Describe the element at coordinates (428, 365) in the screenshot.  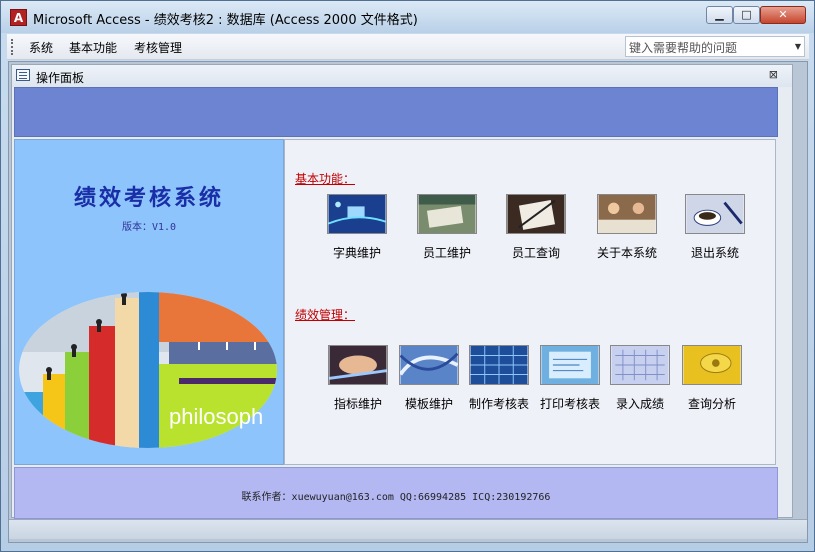
I see `abstract-blue-icon` at that location.